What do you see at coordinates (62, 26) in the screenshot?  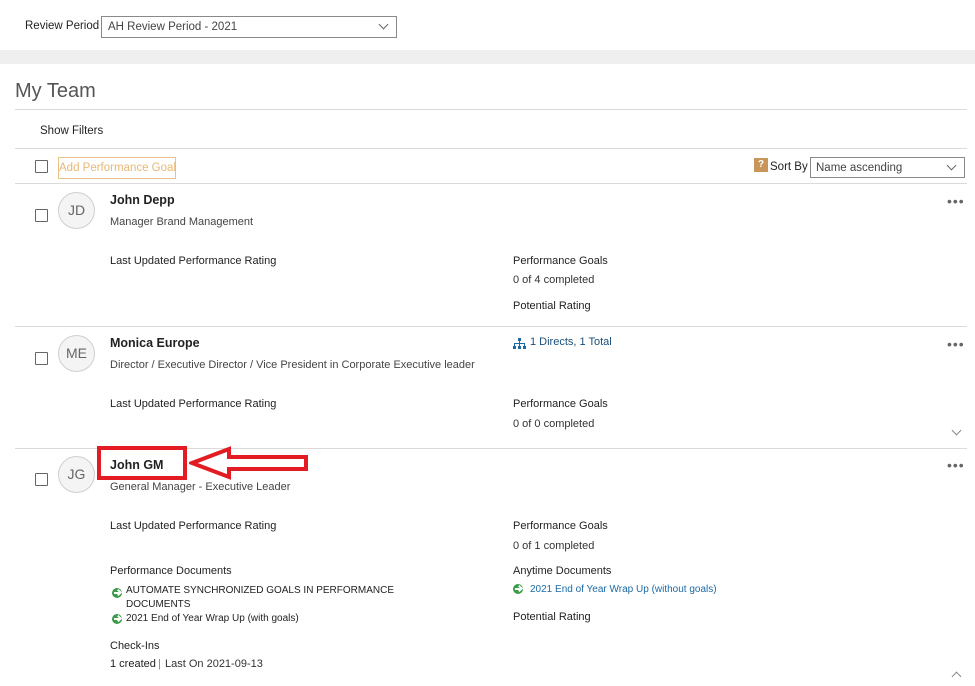 I see `review-period-label: Review Period` at bounding box center [62, 26].